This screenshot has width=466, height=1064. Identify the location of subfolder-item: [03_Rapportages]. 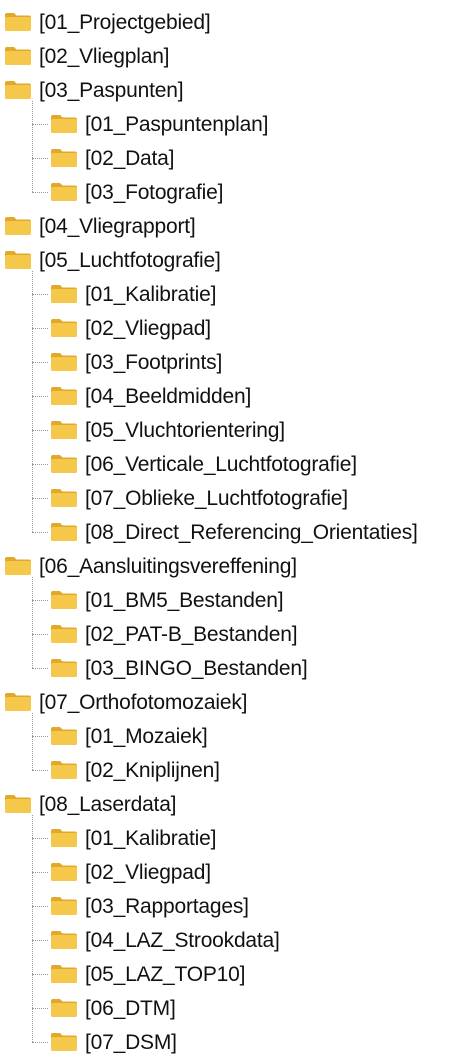
(149, 906).